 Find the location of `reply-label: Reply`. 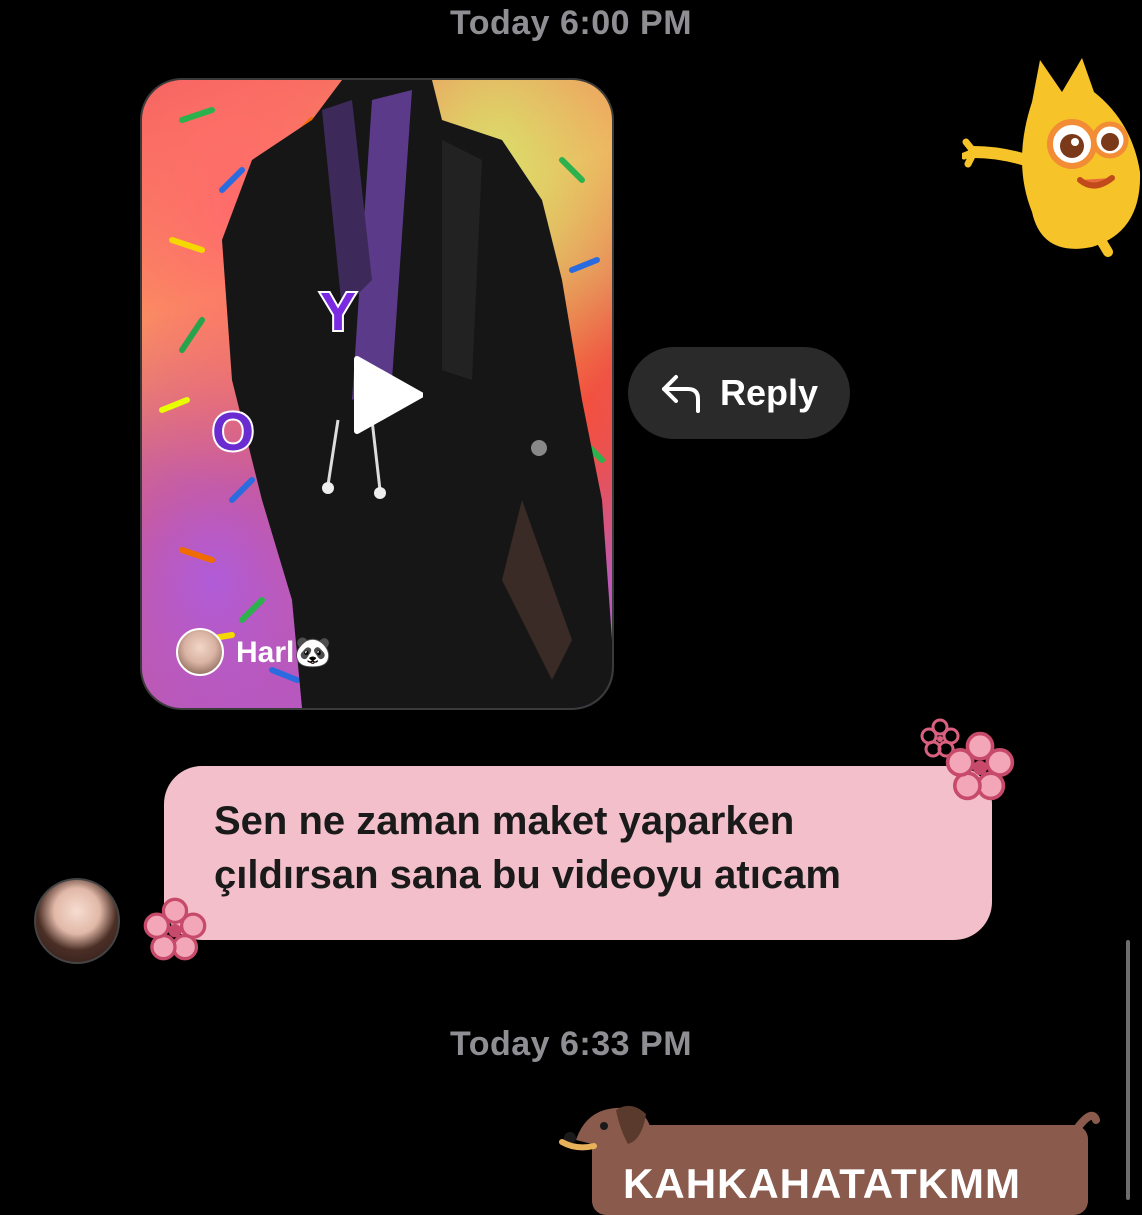

reply-label: Reply is located at coordinates (769, 392).